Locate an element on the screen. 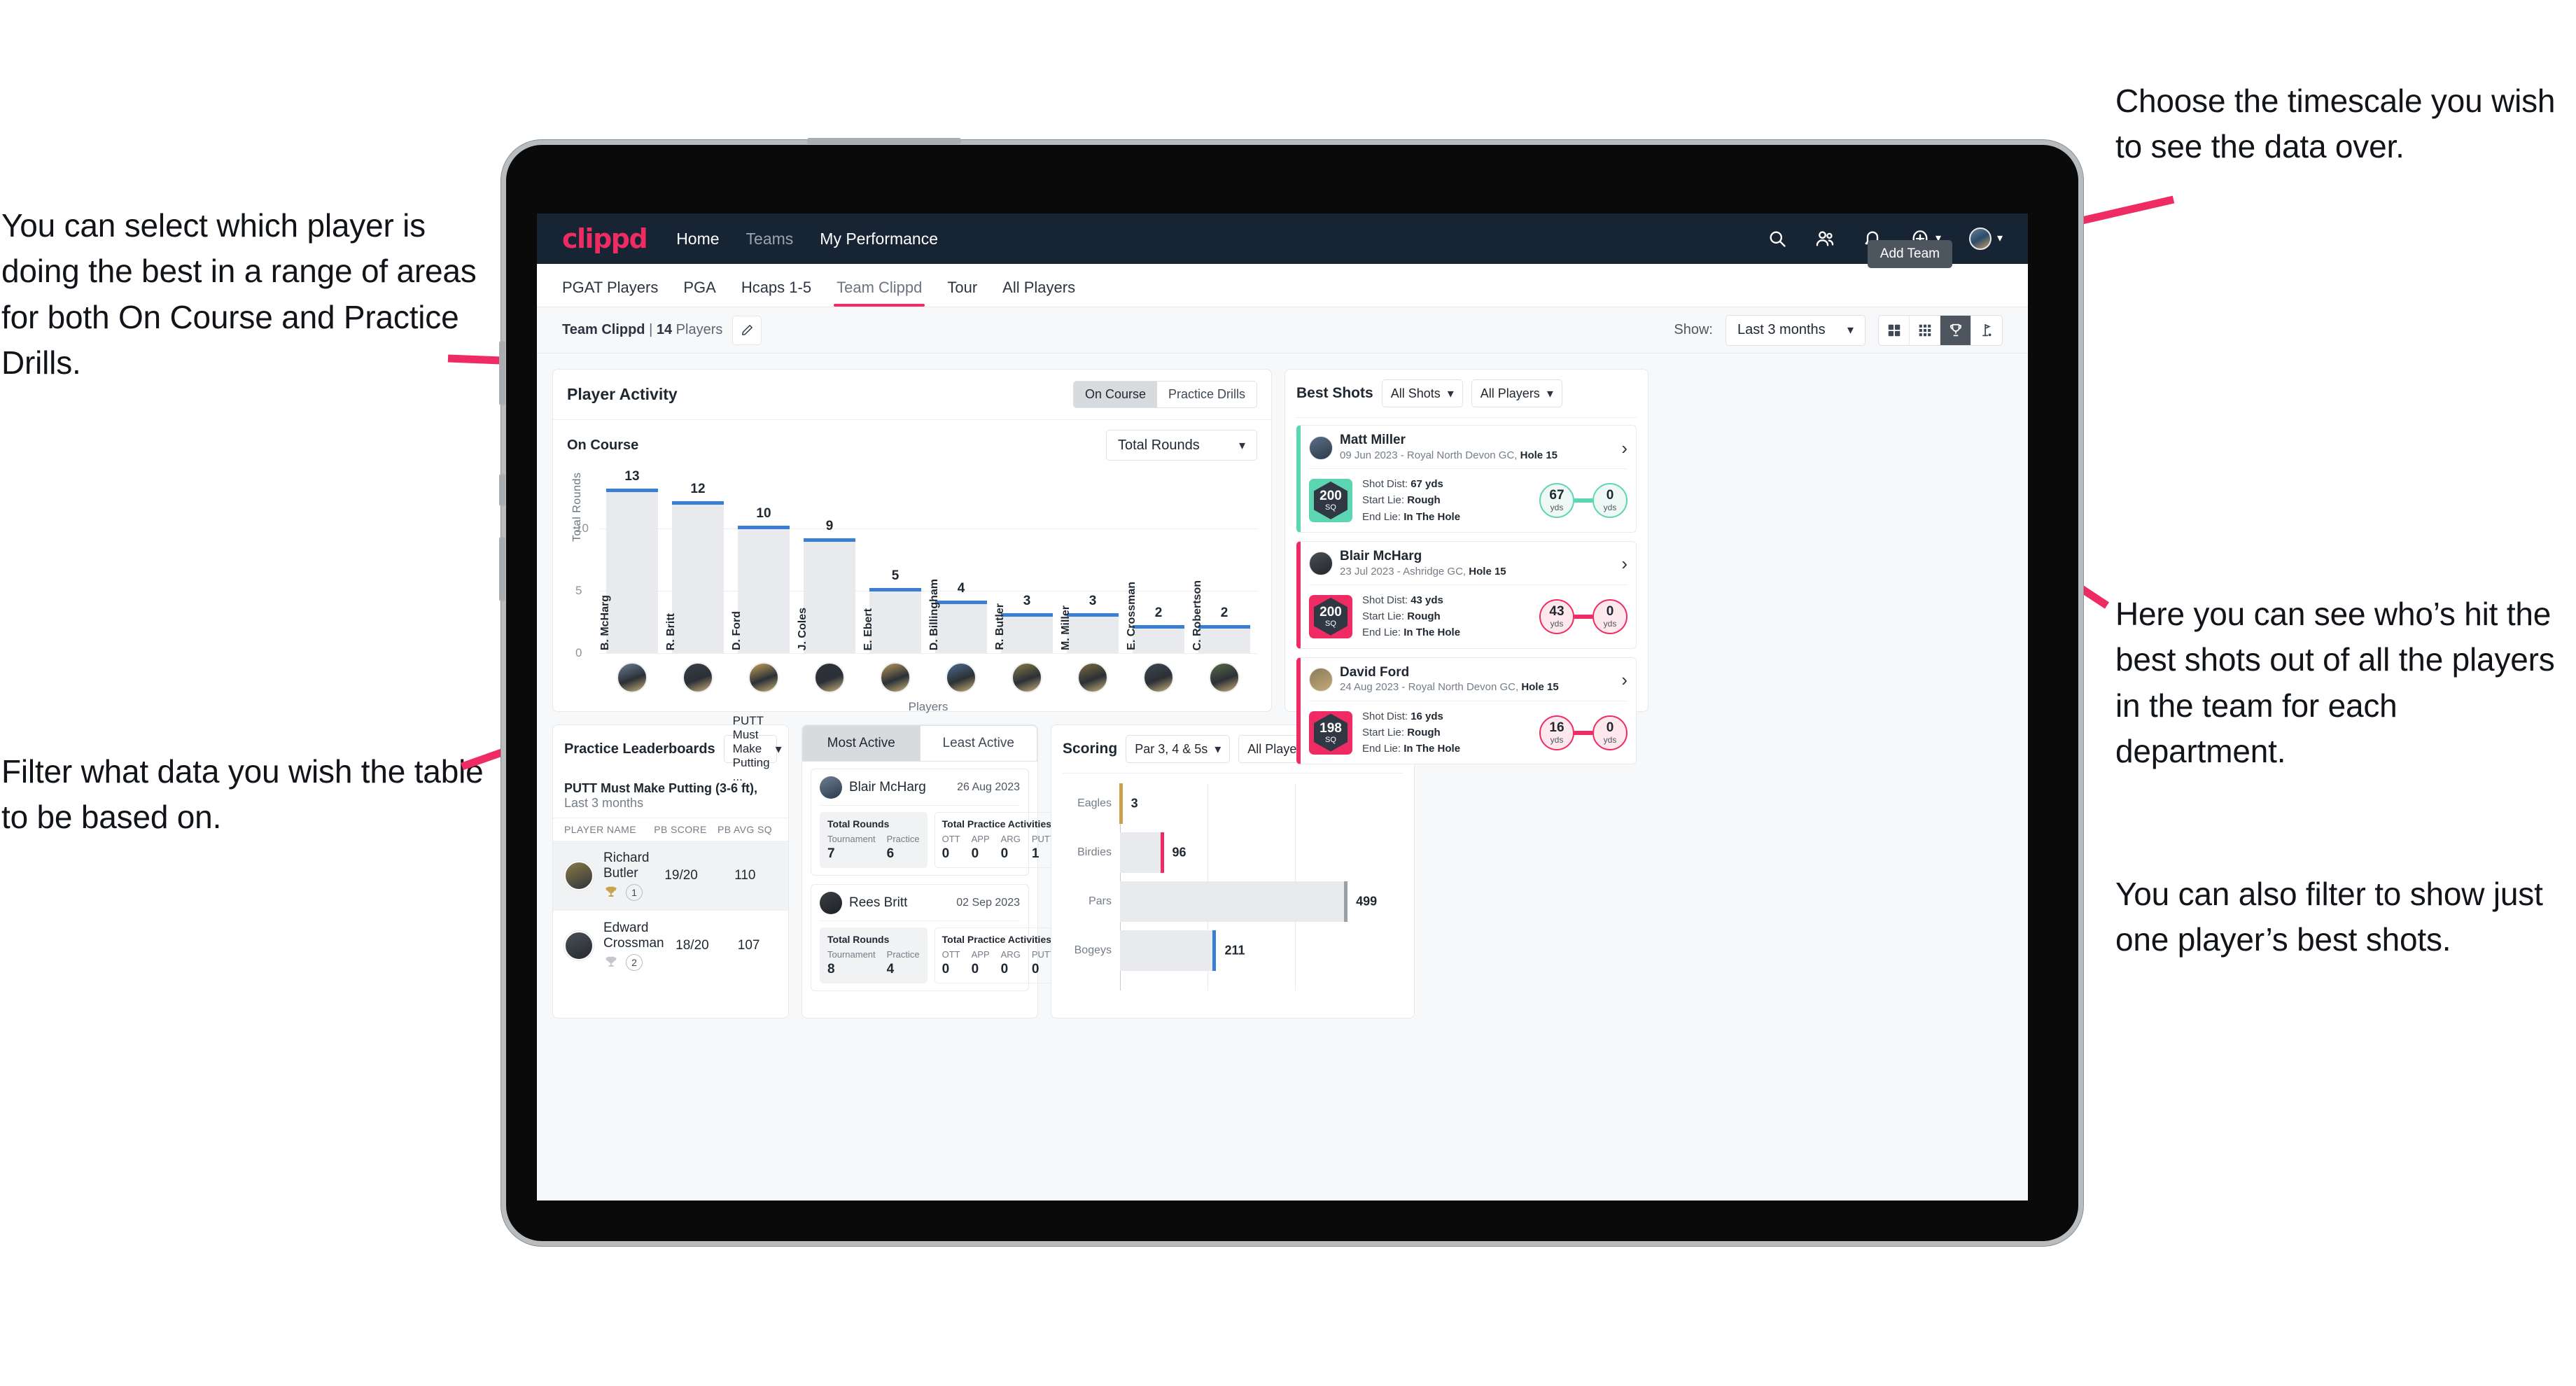 The width and height of the screenshot is (2576, 1386). bar-value: 10 is located at coordinates (763, 514).